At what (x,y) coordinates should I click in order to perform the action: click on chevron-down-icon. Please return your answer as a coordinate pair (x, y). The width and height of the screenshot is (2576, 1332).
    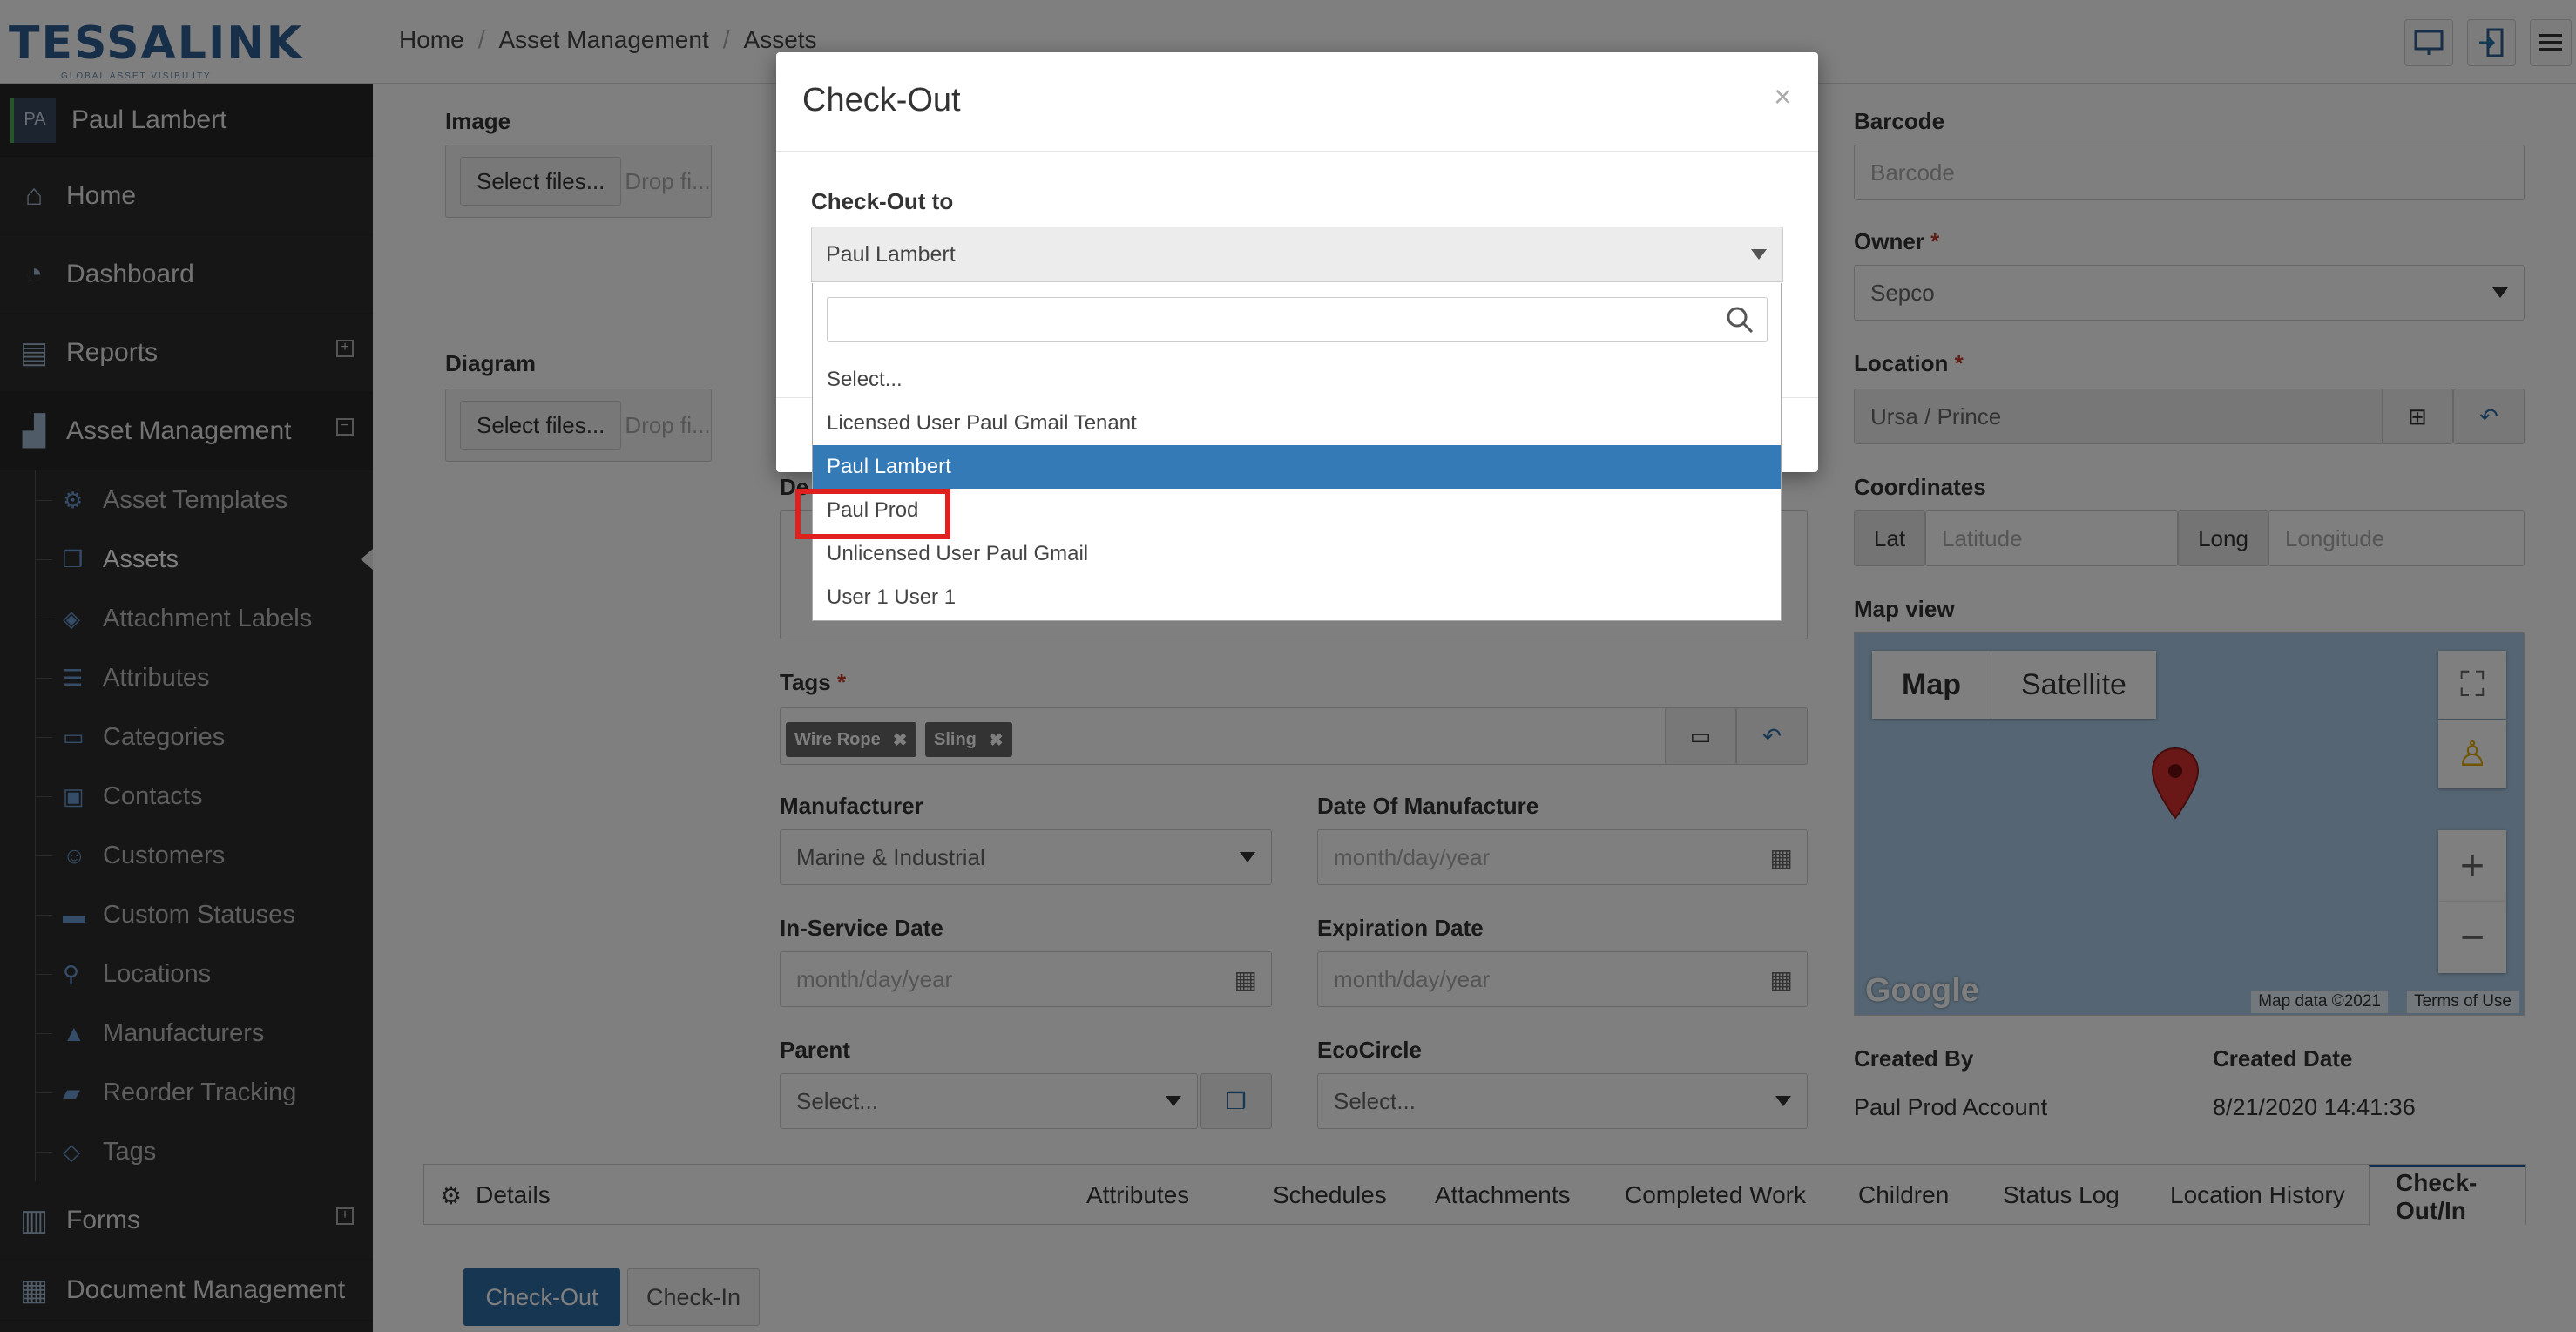
    Looking at the image, I should click on (1759, 254).